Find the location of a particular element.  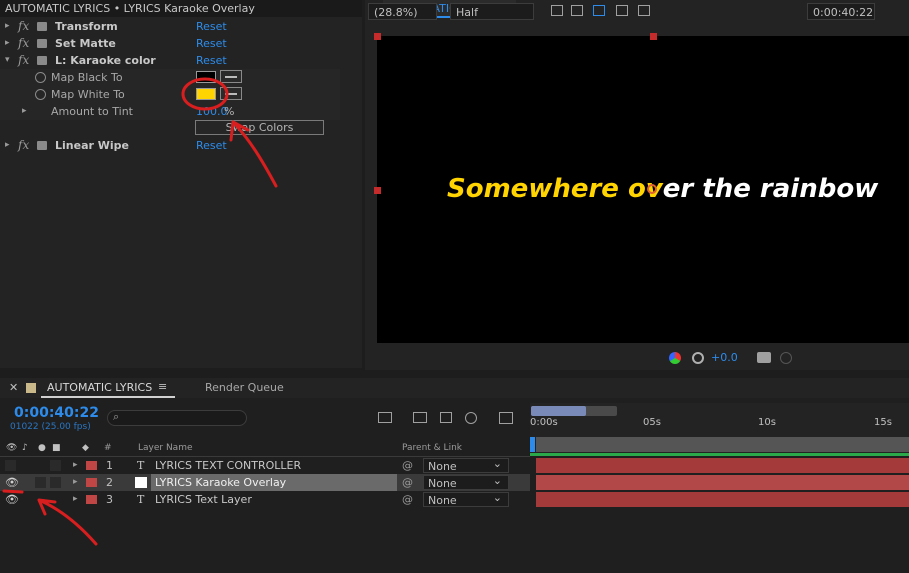

property-name: Map Black To is located at coordinates (87, 77).